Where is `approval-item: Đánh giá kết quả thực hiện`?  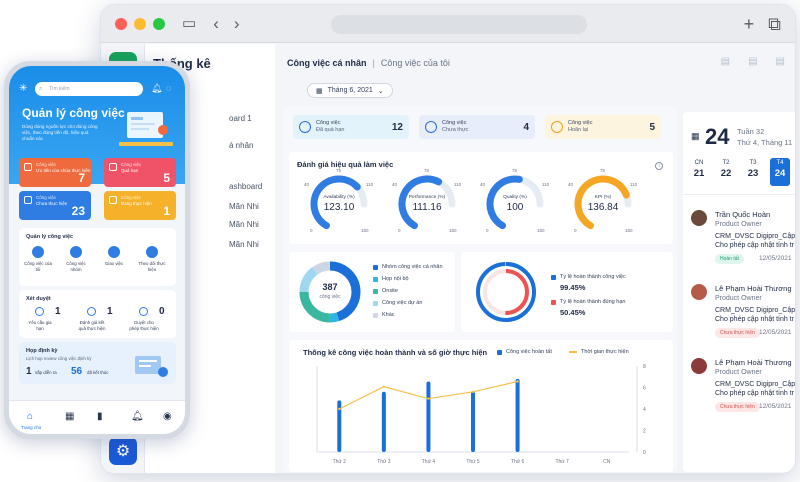
approval-item: Đánh giá kết quả thực hiện is located at coordinates (92, 325).